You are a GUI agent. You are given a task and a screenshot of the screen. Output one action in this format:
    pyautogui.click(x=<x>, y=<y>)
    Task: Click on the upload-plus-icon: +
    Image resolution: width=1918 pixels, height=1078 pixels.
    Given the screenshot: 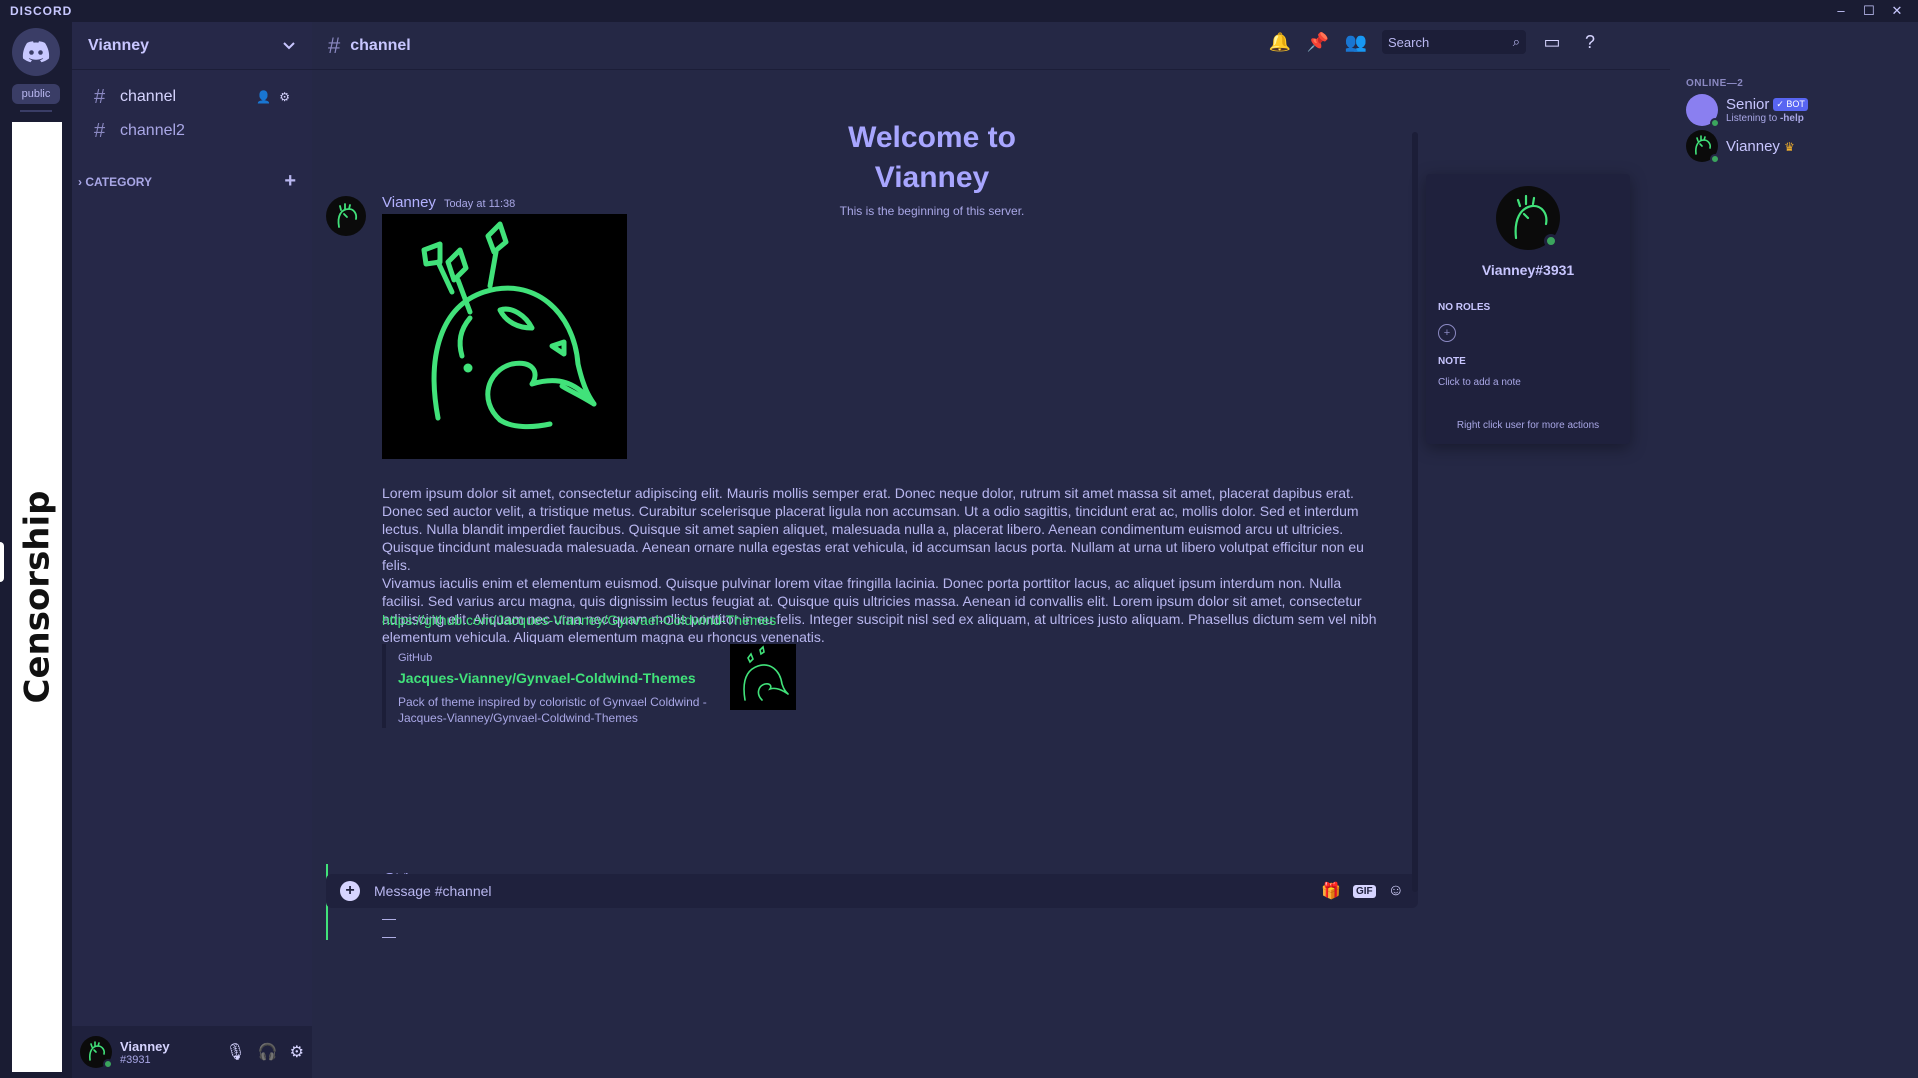 What is the action you would take?
    pyautogui.click(x=350, y=891)
    